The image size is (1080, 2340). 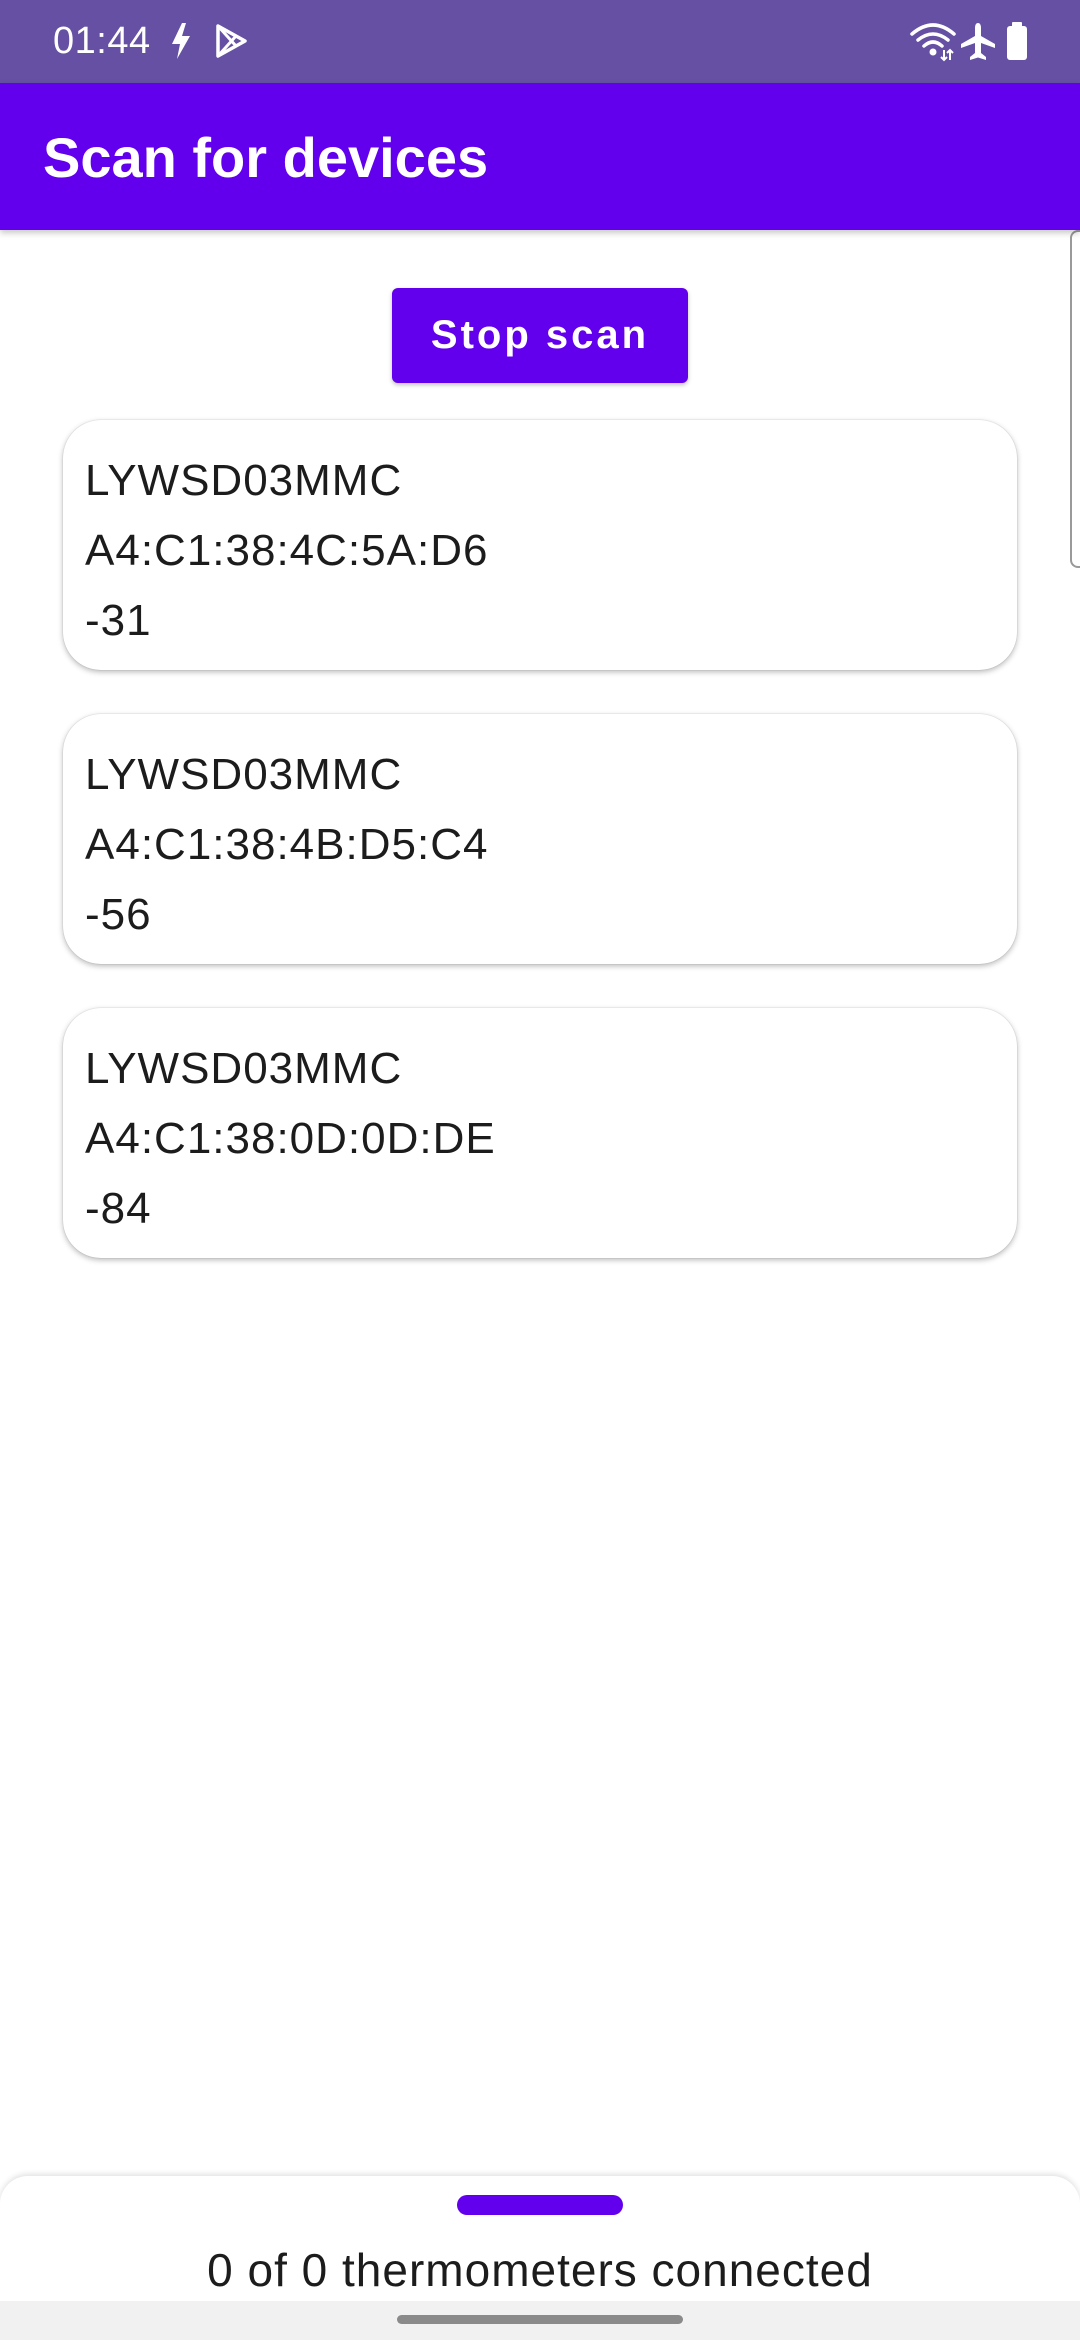 I want to click on wifi-icon, so click(x=933, y=42).